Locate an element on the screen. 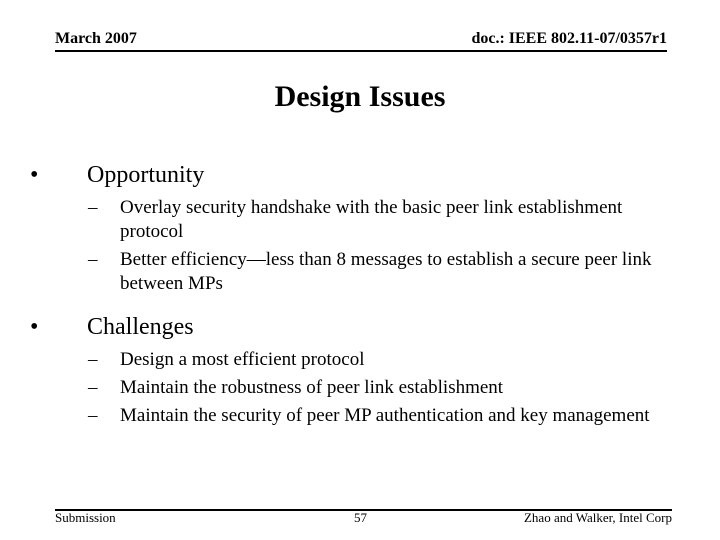 The image size is (720, 540). heading-text: Opportunity is located at coordinates (146, 175).